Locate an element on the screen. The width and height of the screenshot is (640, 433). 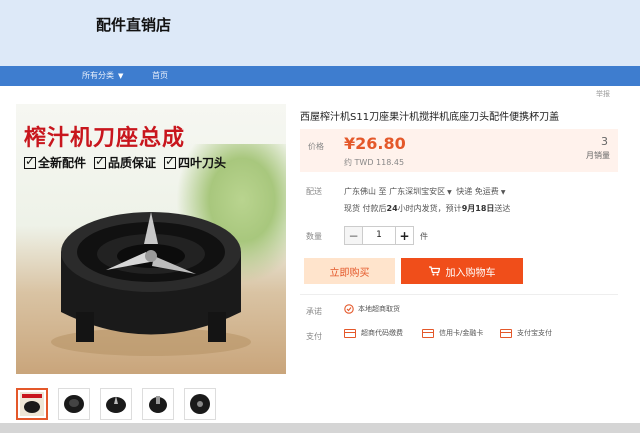
payment-method-convenience: 超商代码缴费 is located at coordinates (373, 333).